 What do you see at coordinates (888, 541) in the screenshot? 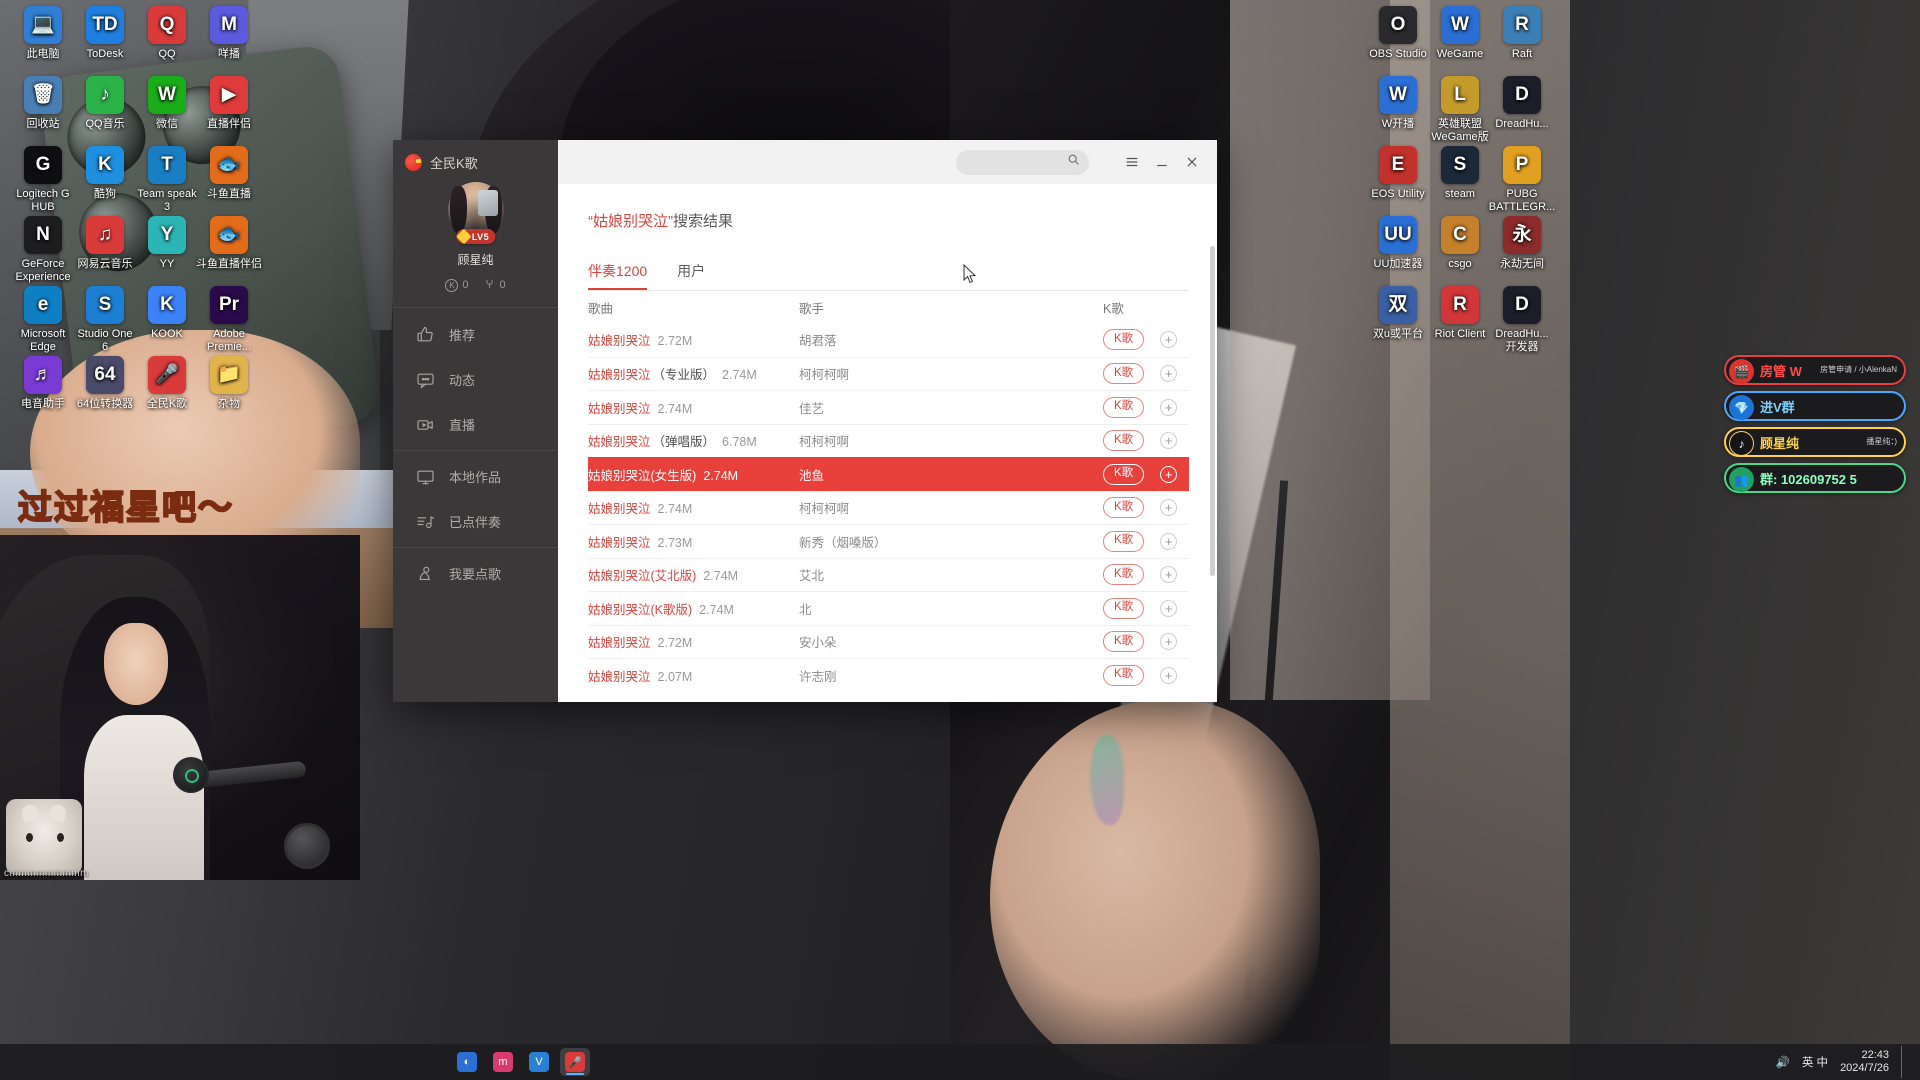
I see `table-row: 姑娘别哭泣 2.73M 新秀（烟嗓版） K歌 +` at bounding box center [888, 541].